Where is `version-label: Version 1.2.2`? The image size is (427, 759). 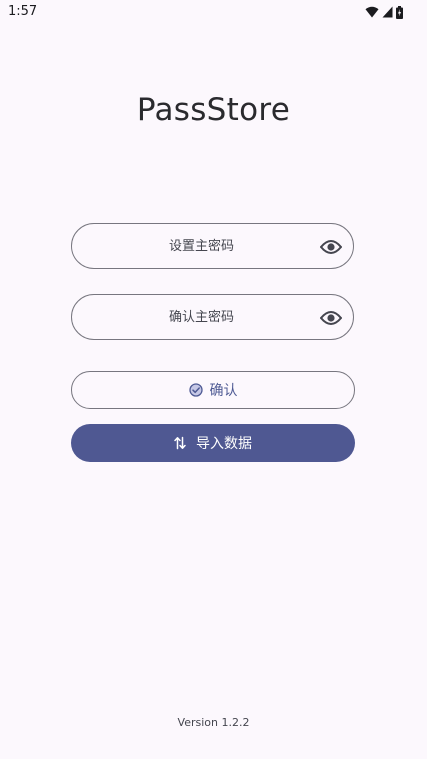 version-label: Version 1.2.2 is located at coordinates (213, 722).